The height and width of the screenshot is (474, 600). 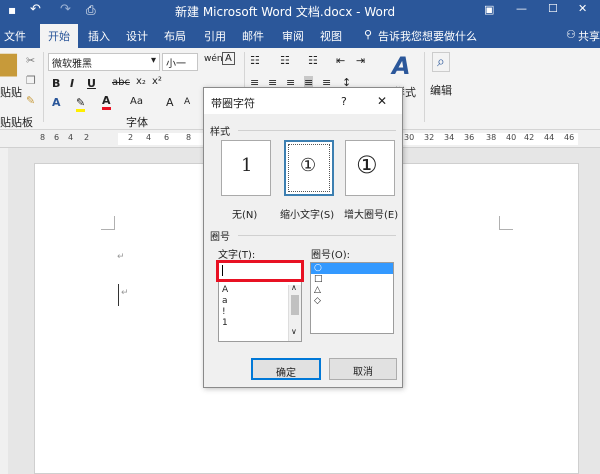 What do you see at coordinates (220, 237) in the screenshot?
I see `circle-section-label: 圈号` at bounding box center [220, 237].